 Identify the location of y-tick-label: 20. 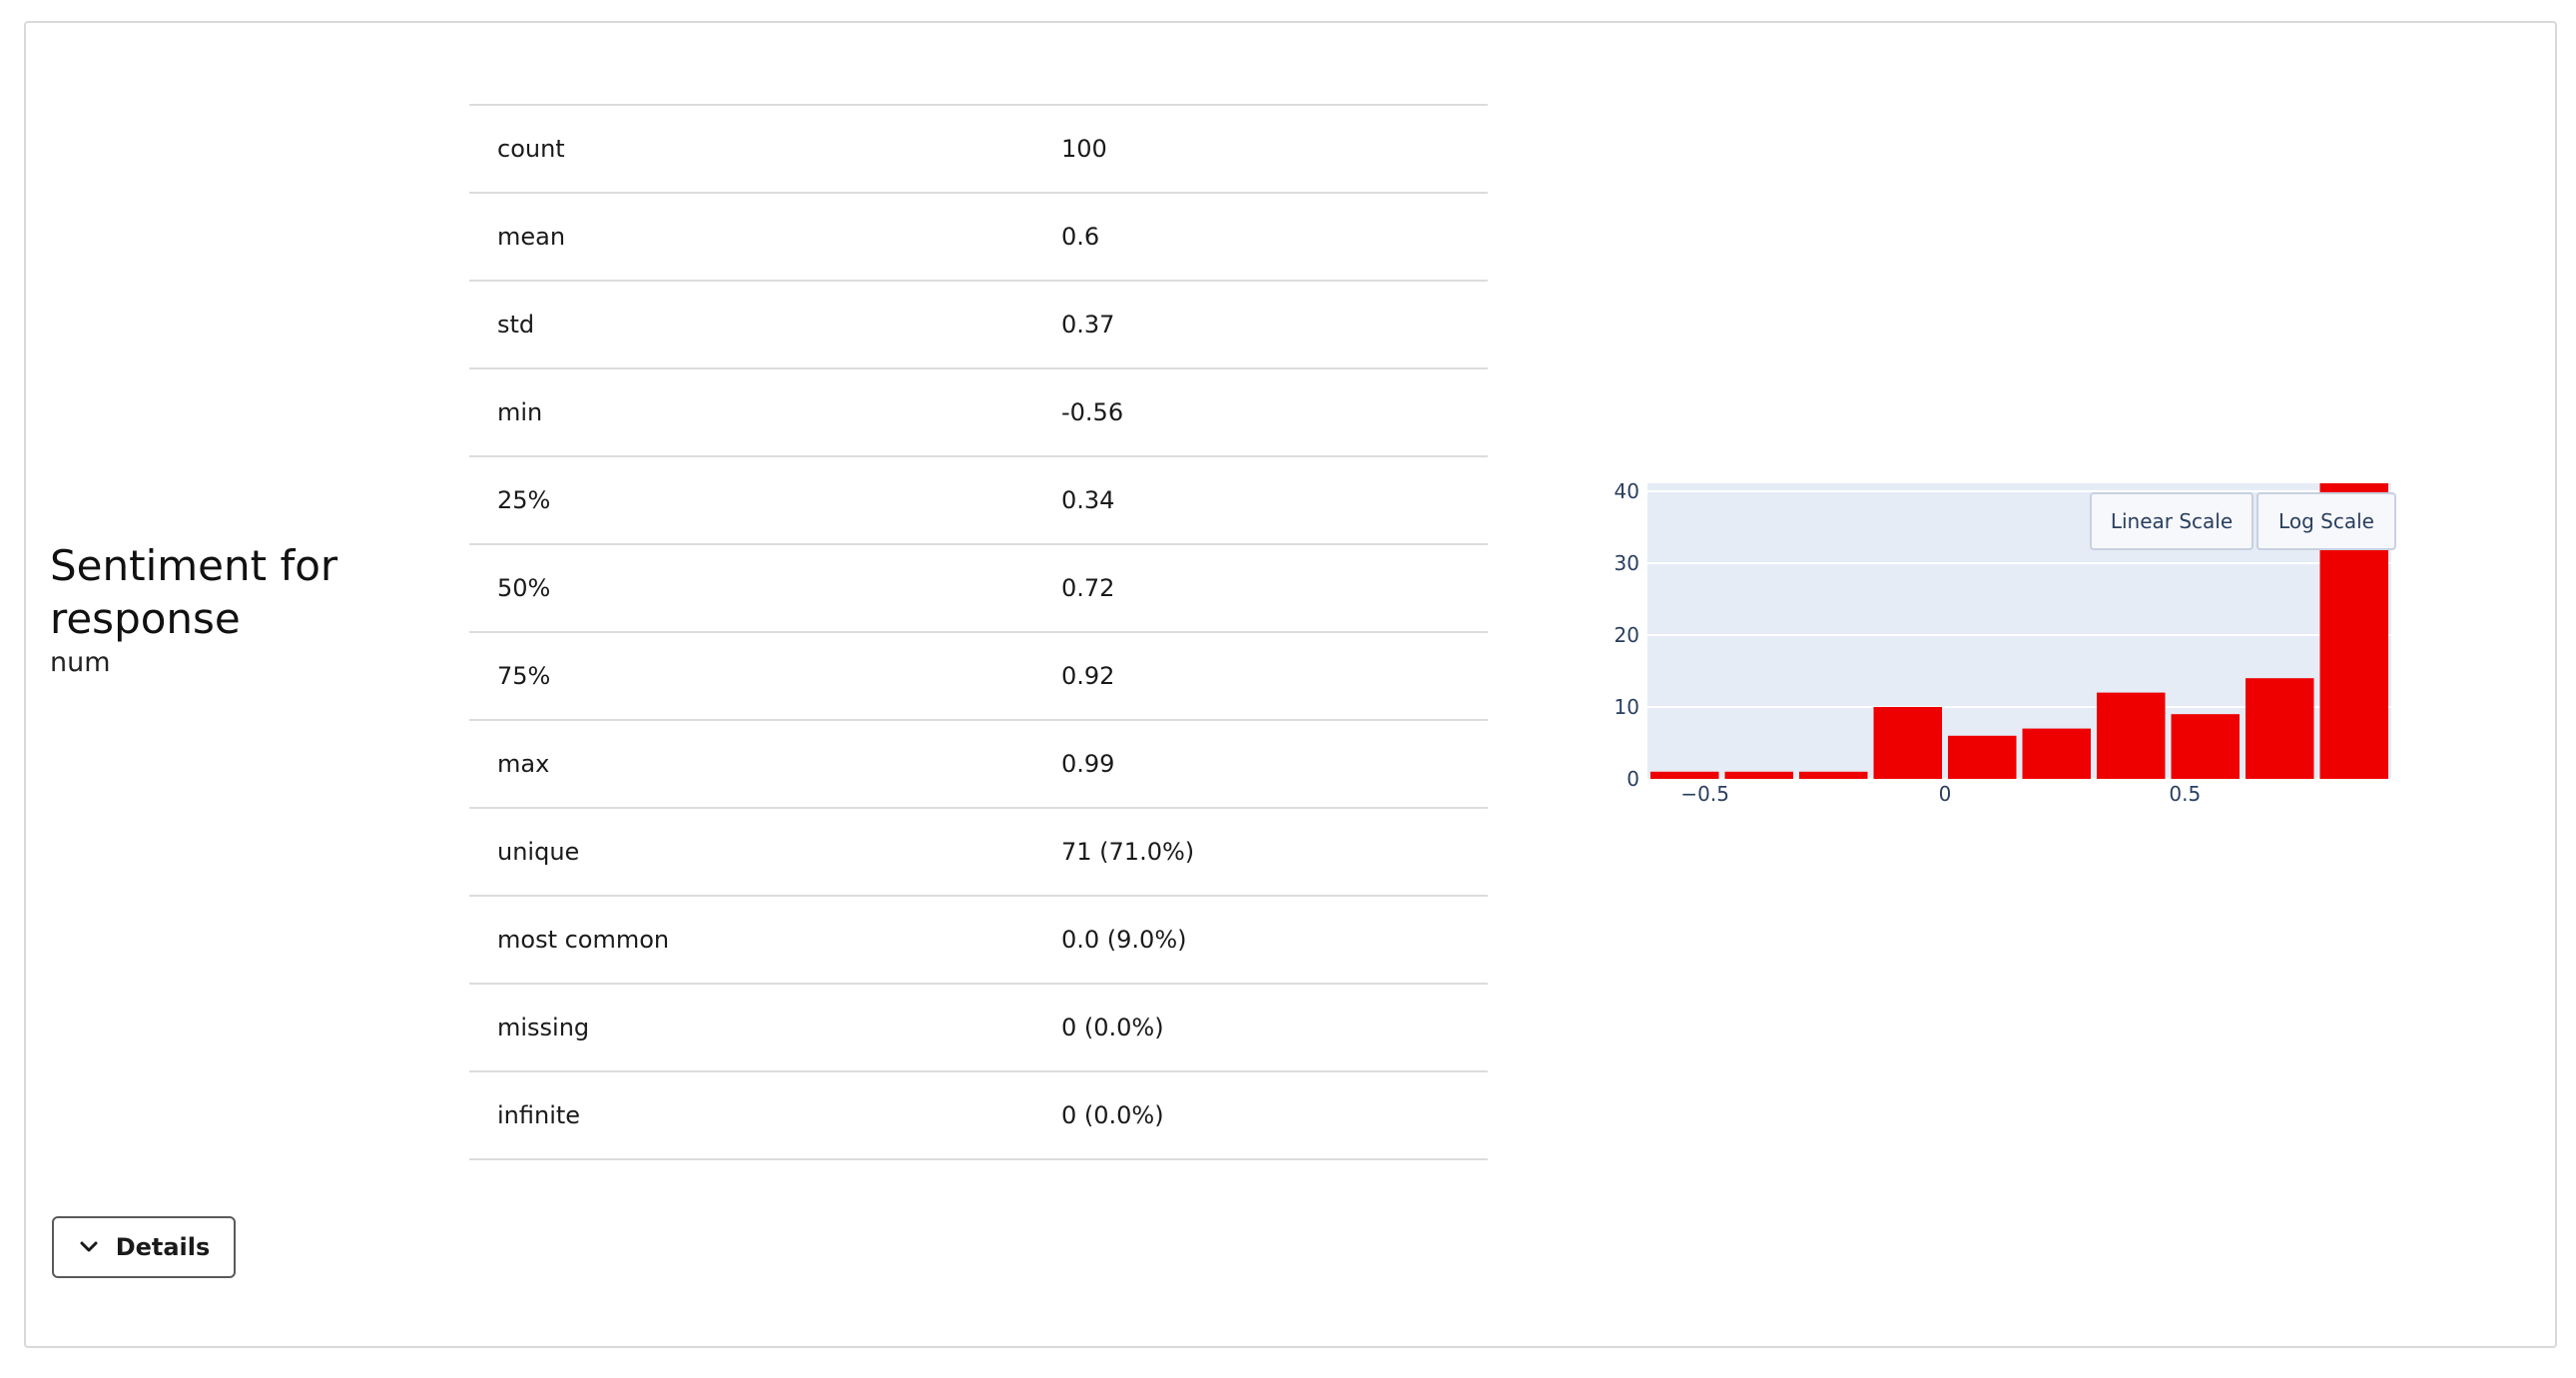
(1626, 635).